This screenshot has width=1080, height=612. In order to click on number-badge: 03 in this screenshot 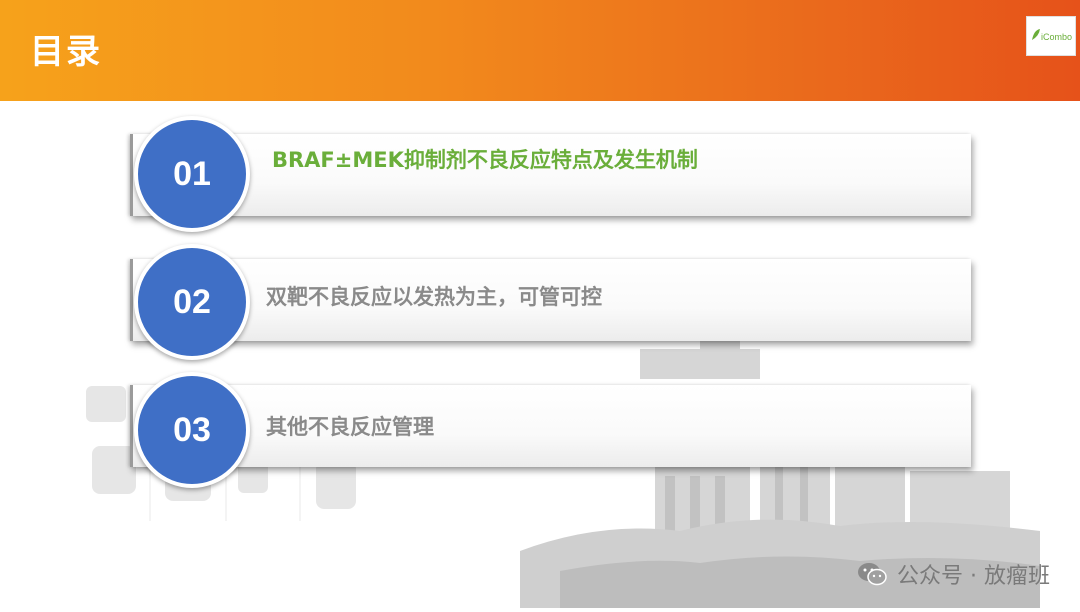, I will do `click(192, 430)`.